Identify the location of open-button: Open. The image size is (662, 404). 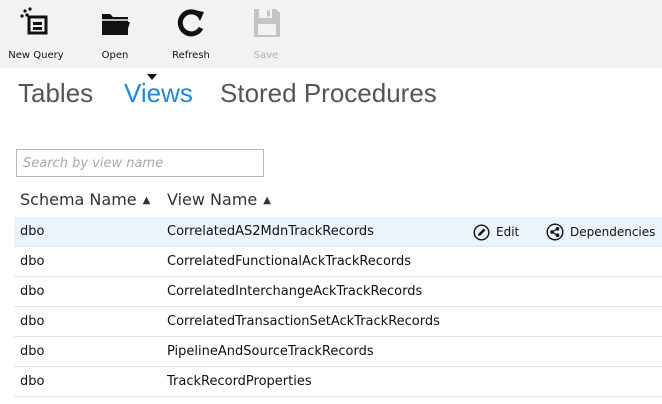
(115, 34).